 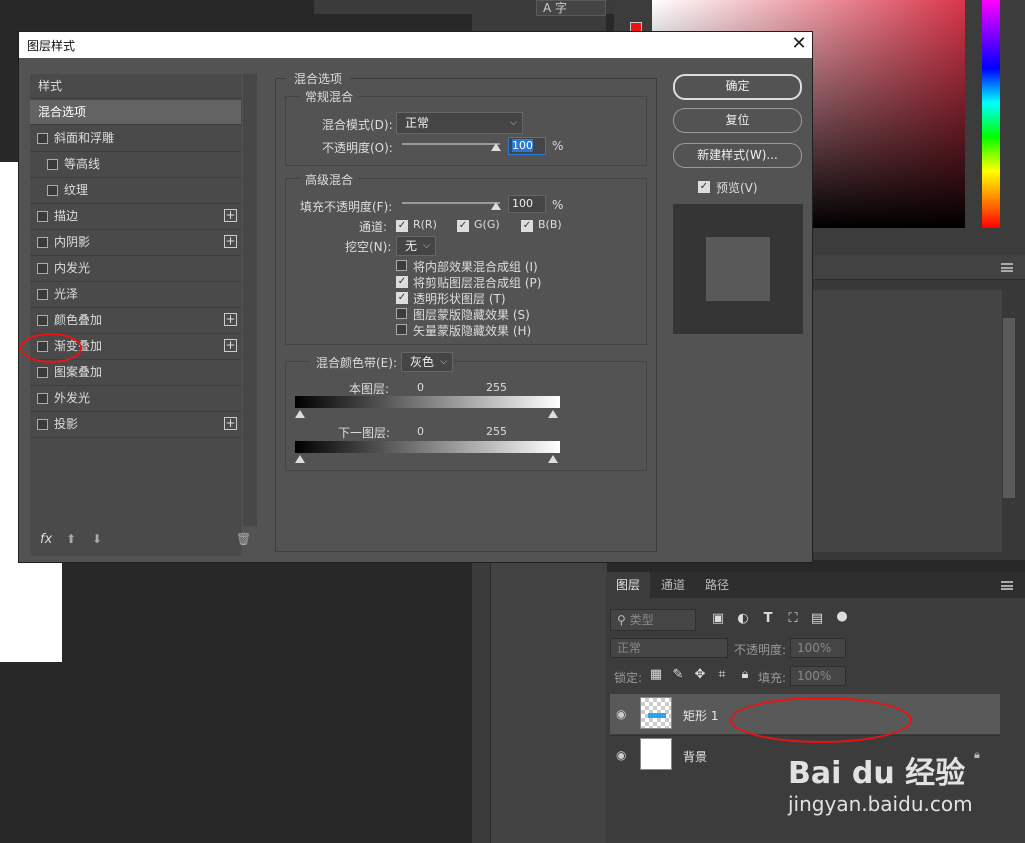 I want to click on preview-checkbox: ✓, so click(x=704, y=187).